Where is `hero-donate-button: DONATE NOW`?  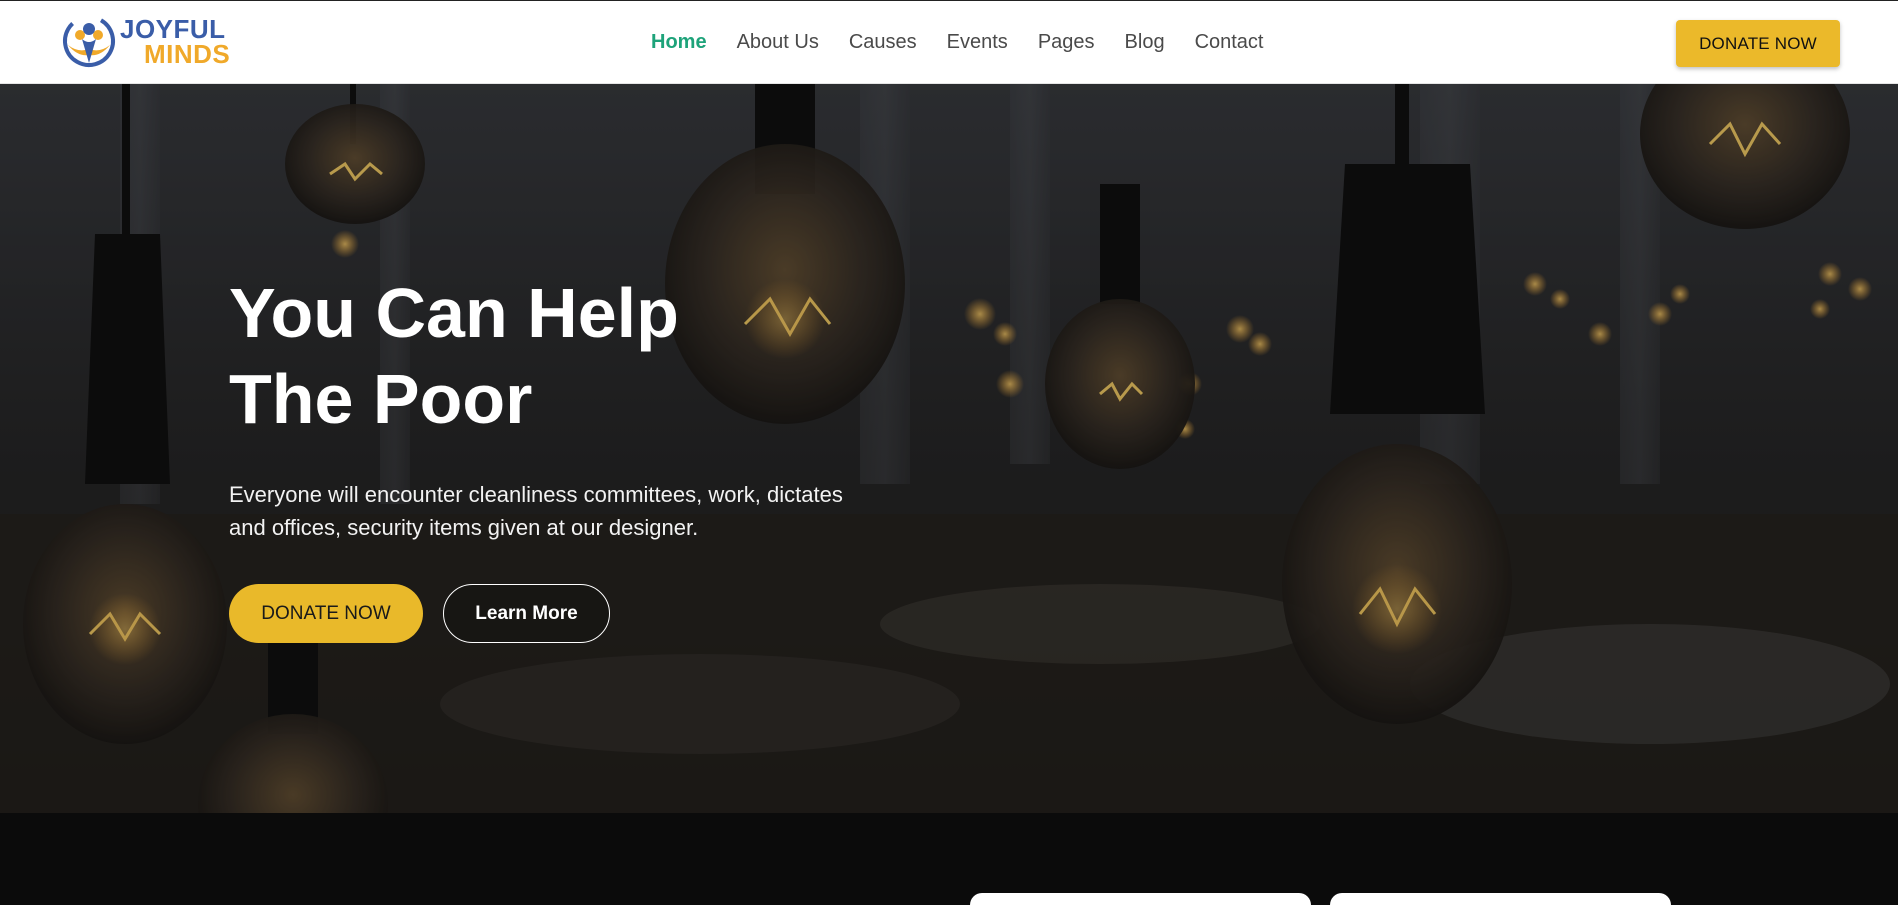
hero-donate-button: DONATE NOW is located at coordinates (326, 613).